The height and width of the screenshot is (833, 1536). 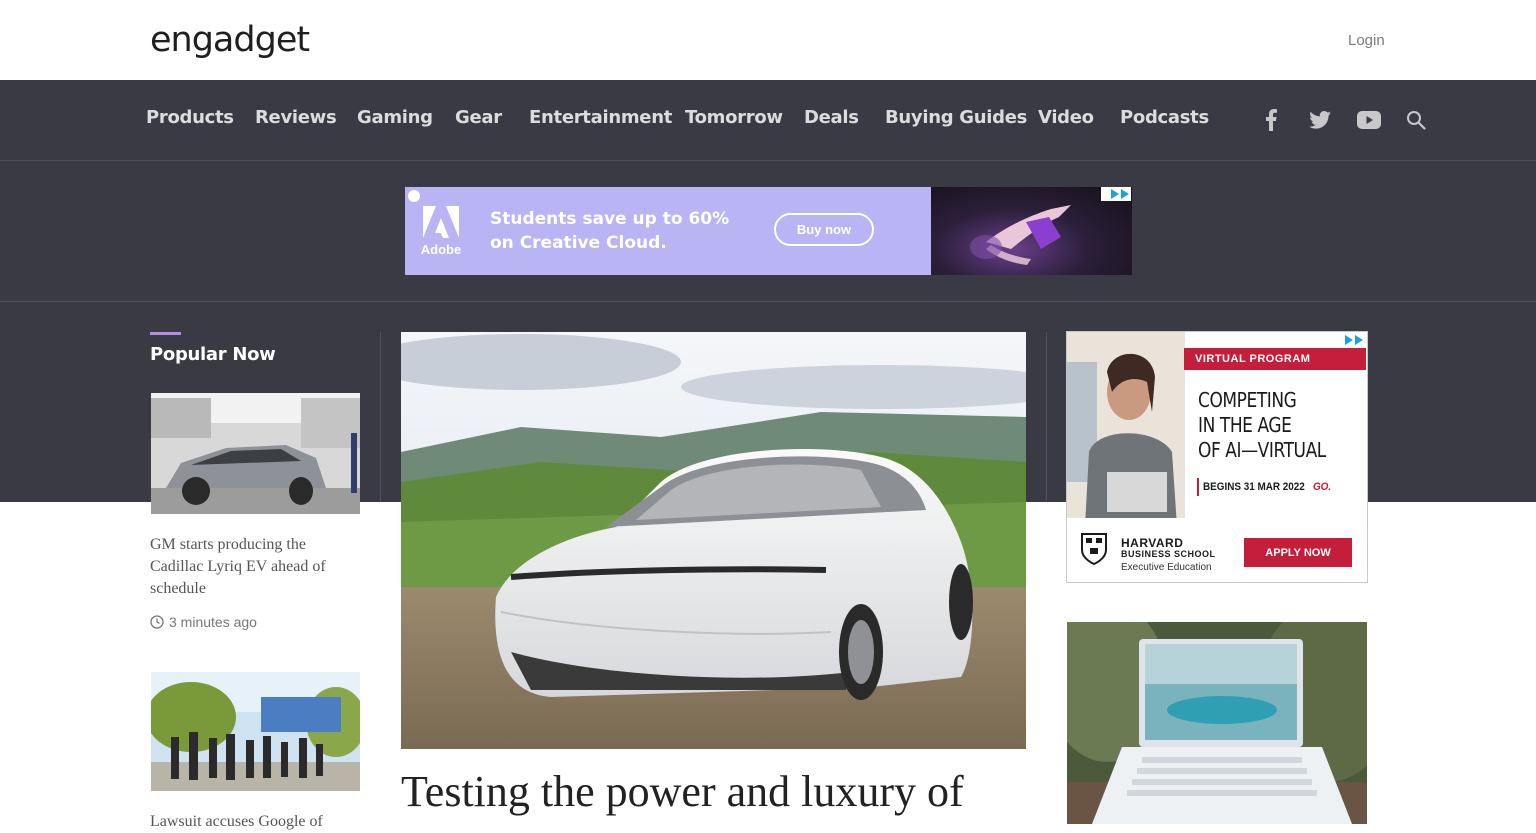 What do you see at coordinates (1253, 359) in the screenshot?
I see `program-tag: VIRTUAL PROGRAM` at bounding box center [1253, 359].